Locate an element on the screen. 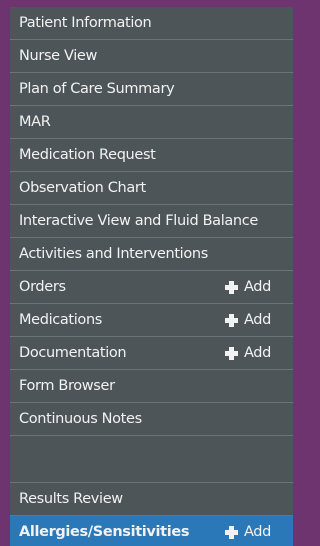  menu-spacer is located at coordinates (151, 459).